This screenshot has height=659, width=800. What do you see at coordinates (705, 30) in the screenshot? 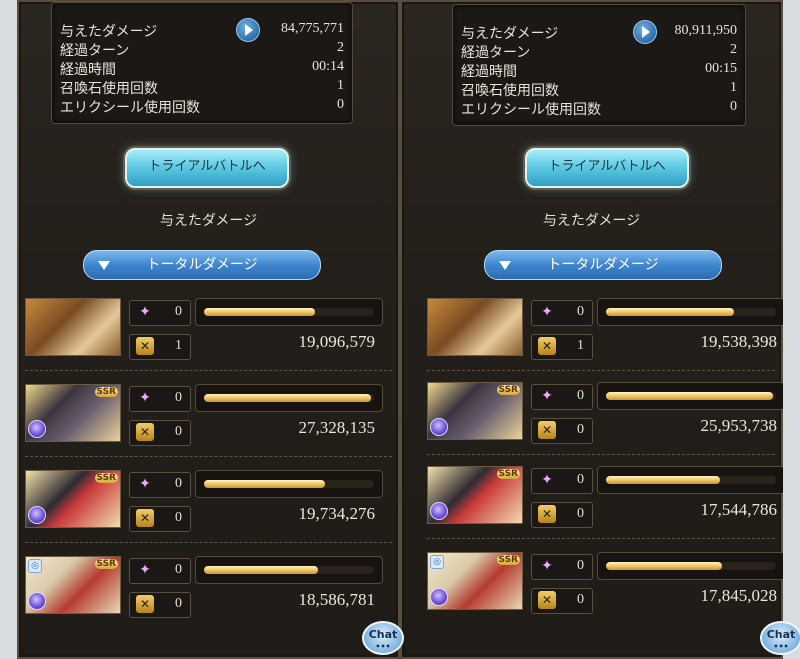
I see `stat-value: 80,911,950` at bounding box center [705, 30].